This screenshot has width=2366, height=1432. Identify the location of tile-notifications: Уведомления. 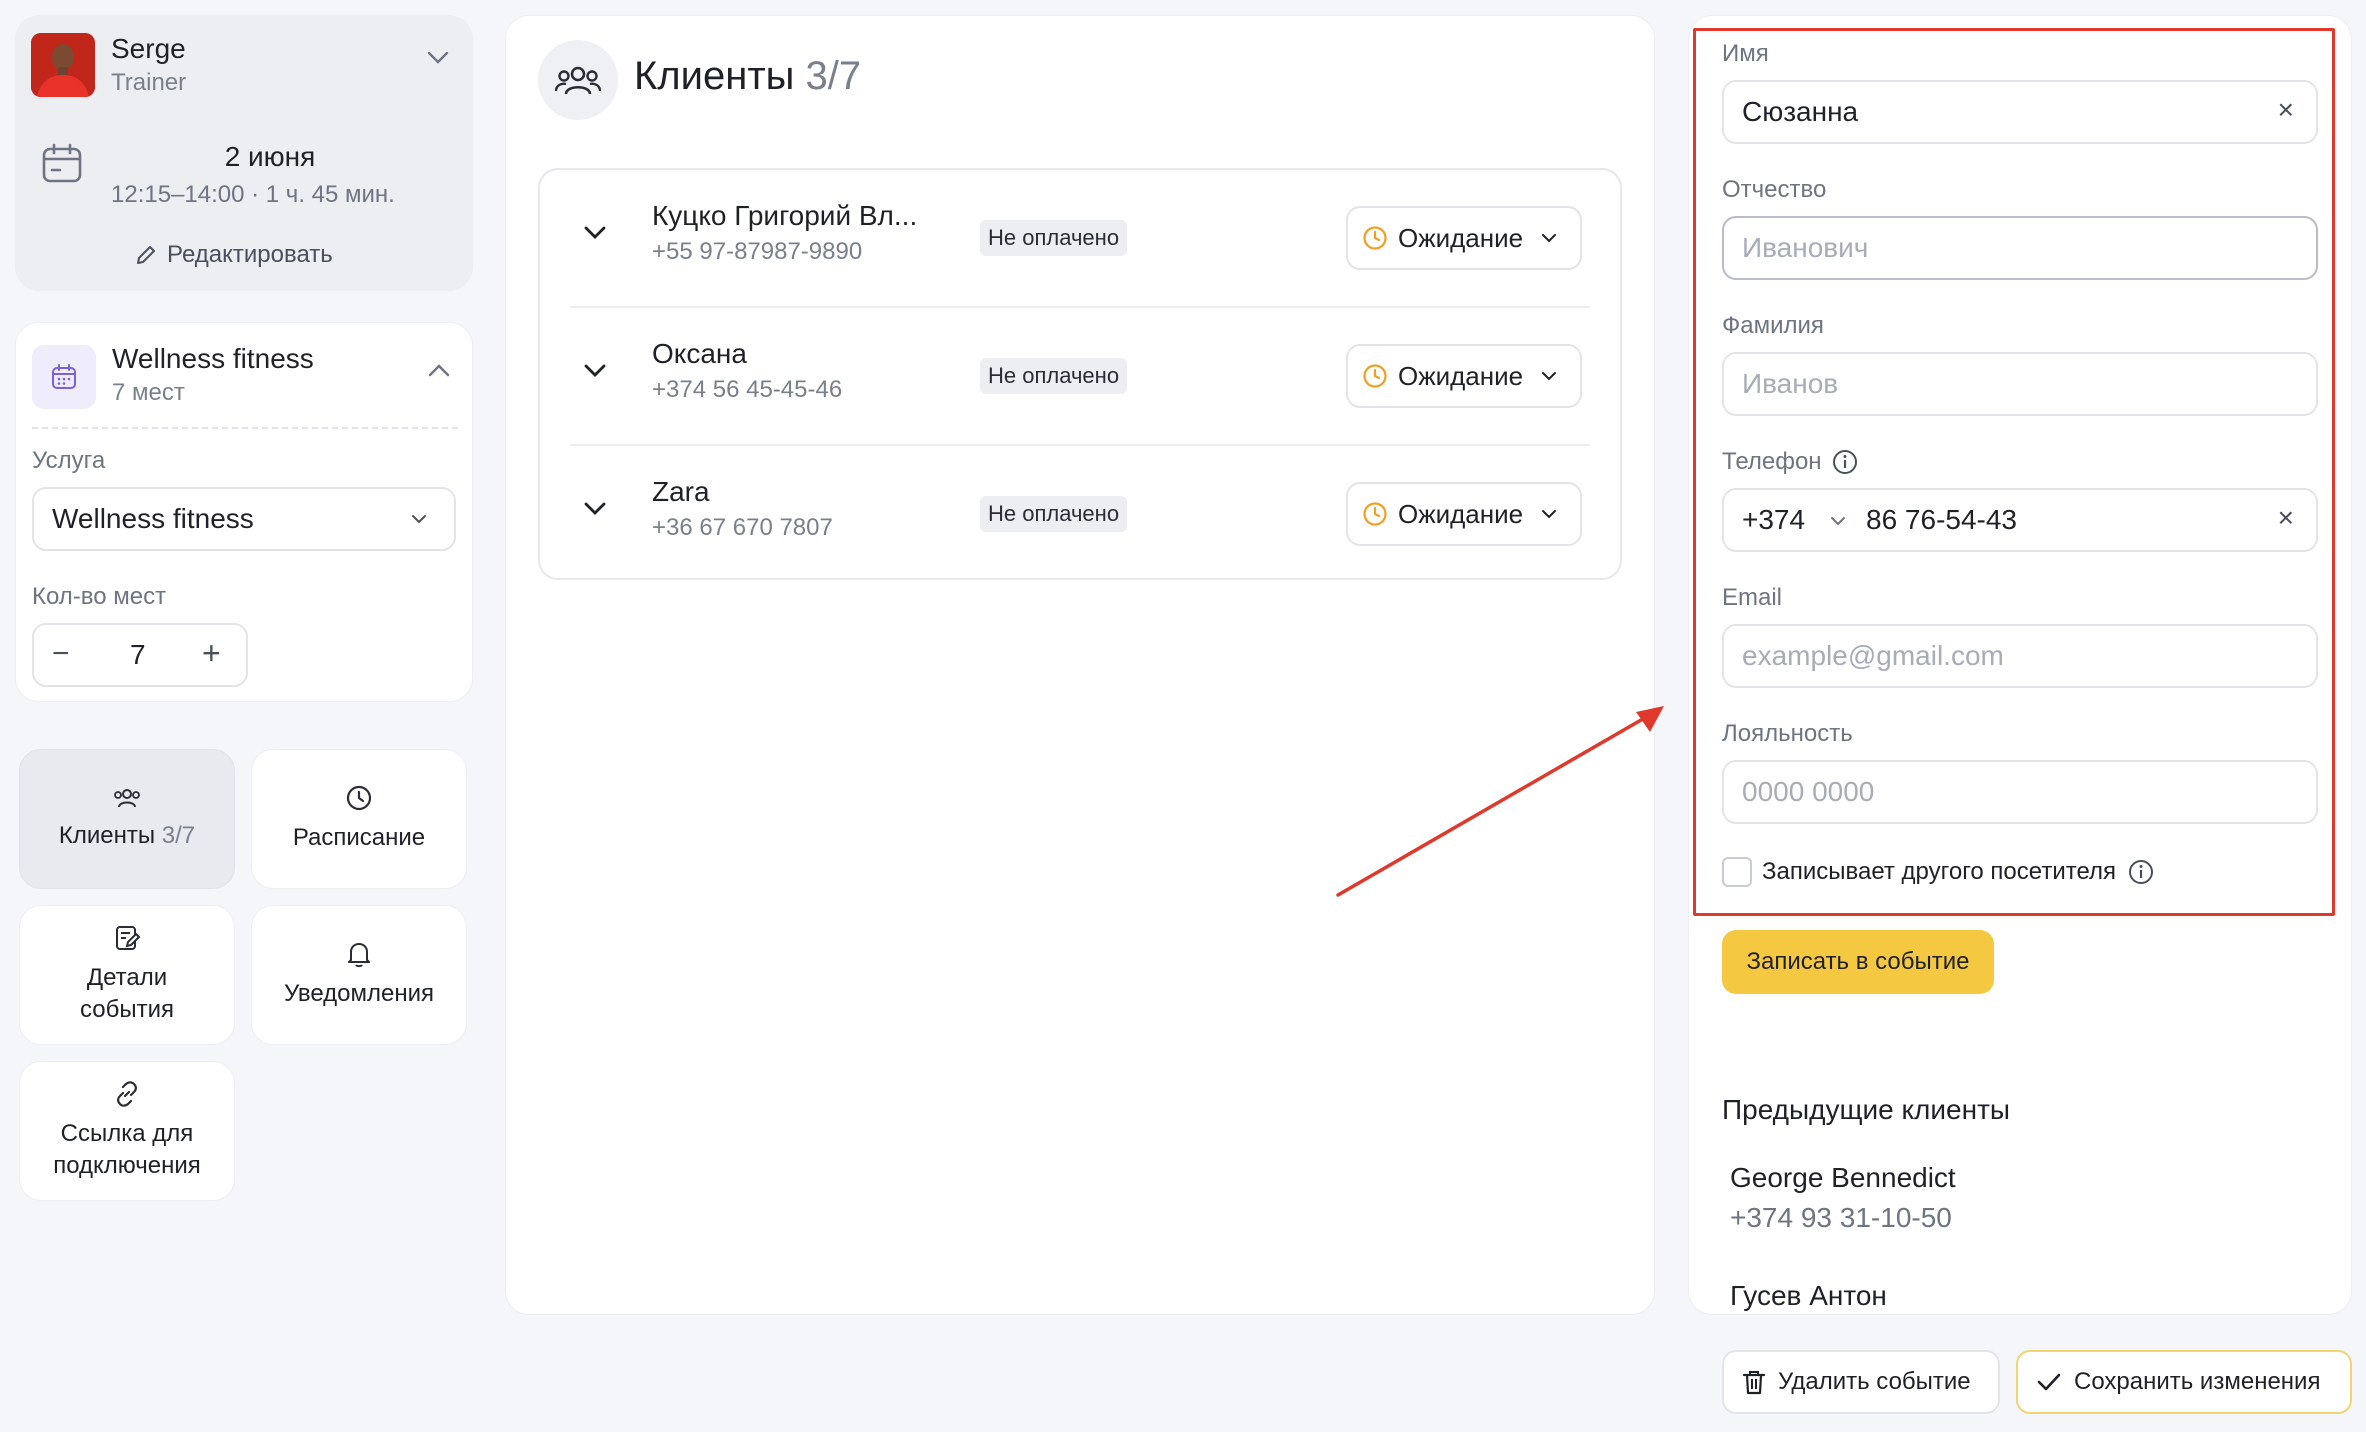
(359, 975).